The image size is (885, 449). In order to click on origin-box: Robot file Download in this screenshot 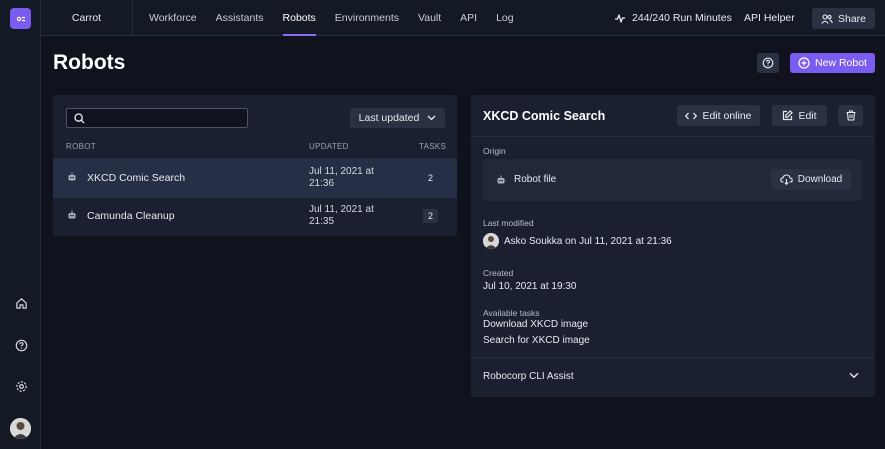, I will do `click(672, 180)`.